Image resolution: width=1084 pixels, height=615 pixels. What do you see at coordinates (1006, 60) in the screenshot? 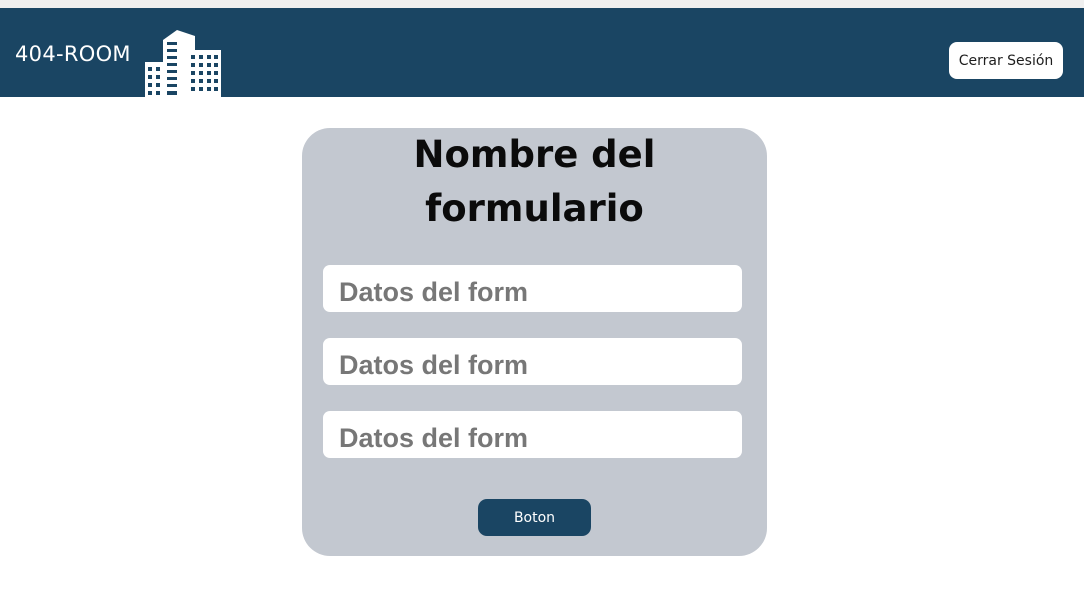
I see `logout-button: Cerrar Sesión` at bounding box center [1006, 60].